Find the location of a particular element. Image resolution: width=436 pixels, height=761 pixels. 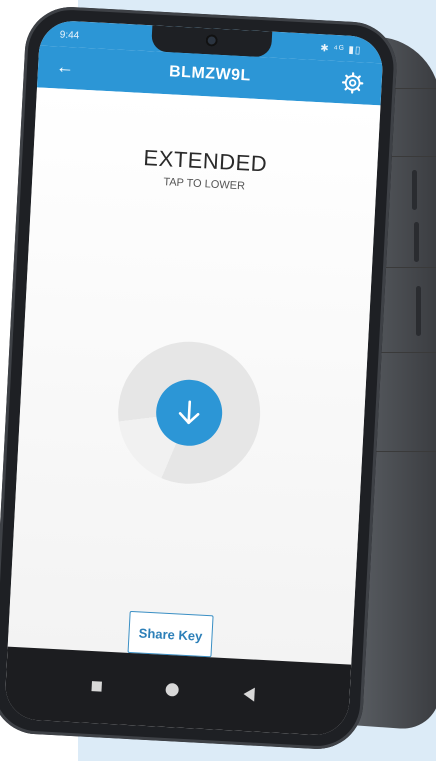

recent-apps-square-icon is located at coordinates (96, 686).